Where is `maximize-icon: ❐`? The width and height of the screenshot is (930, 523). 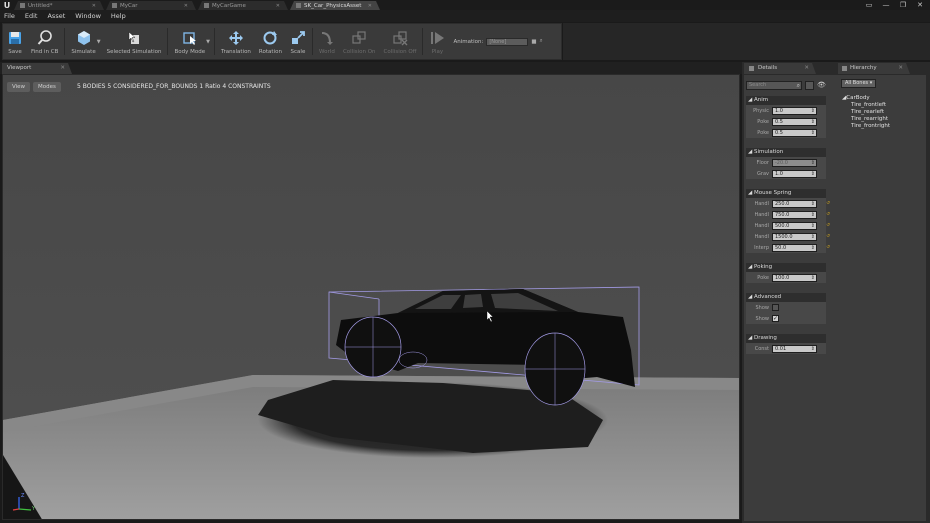
maximize-icon: ❐ is located at coordinates (903, 5).